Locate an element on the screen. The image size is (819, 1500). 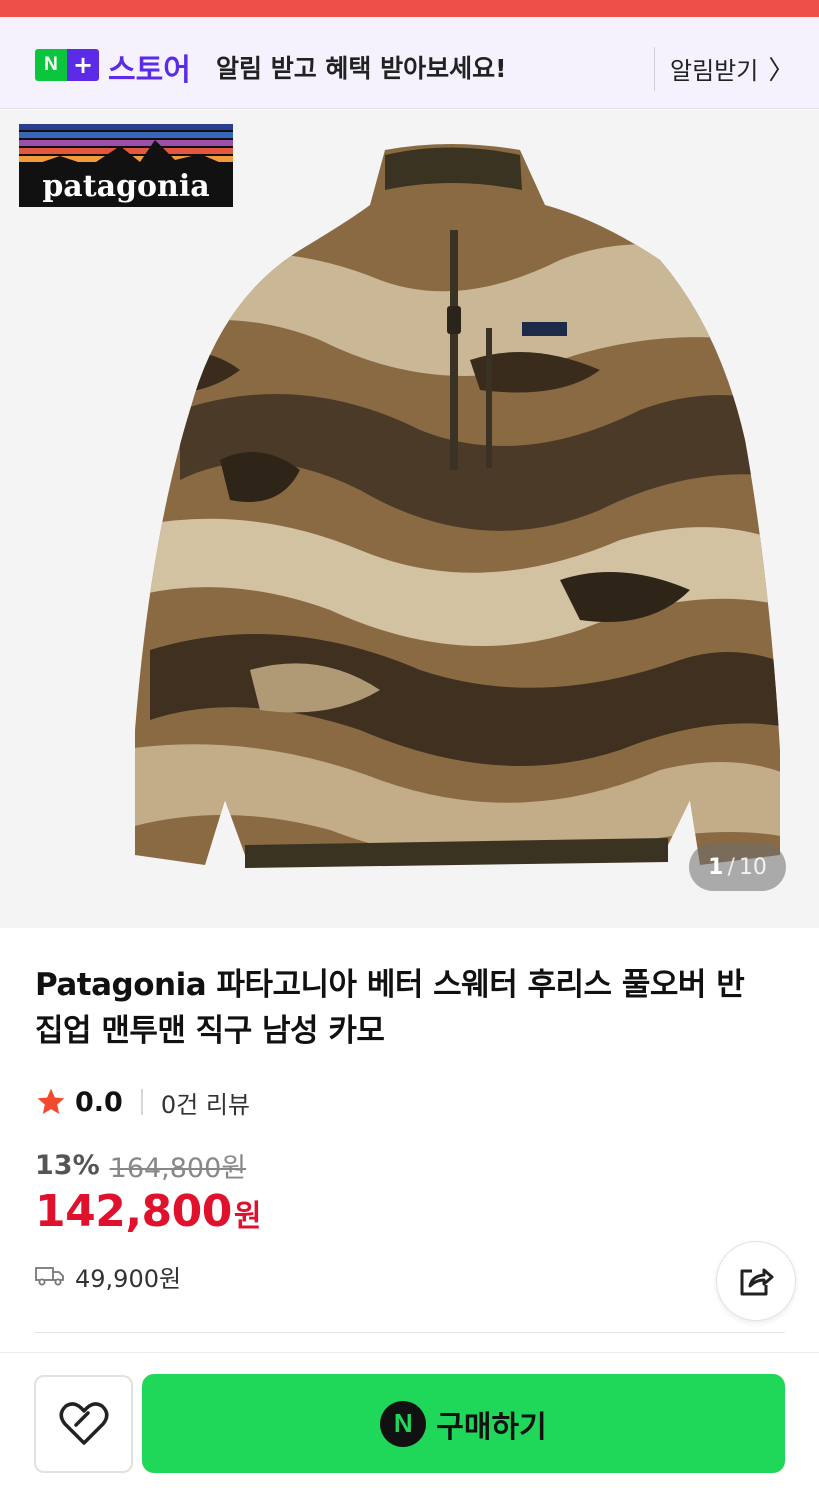
naver-pay-icon: N is located at coordinates (403, 1423).